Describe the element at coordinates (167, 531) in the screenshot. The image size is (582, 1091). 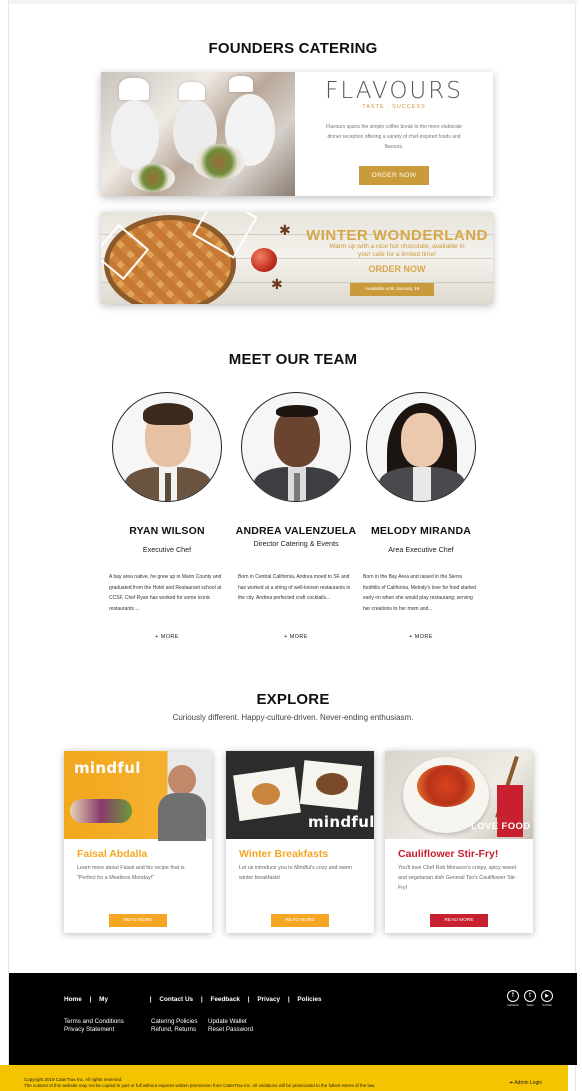
I see `member-name: RYAN WILSON` at that location.